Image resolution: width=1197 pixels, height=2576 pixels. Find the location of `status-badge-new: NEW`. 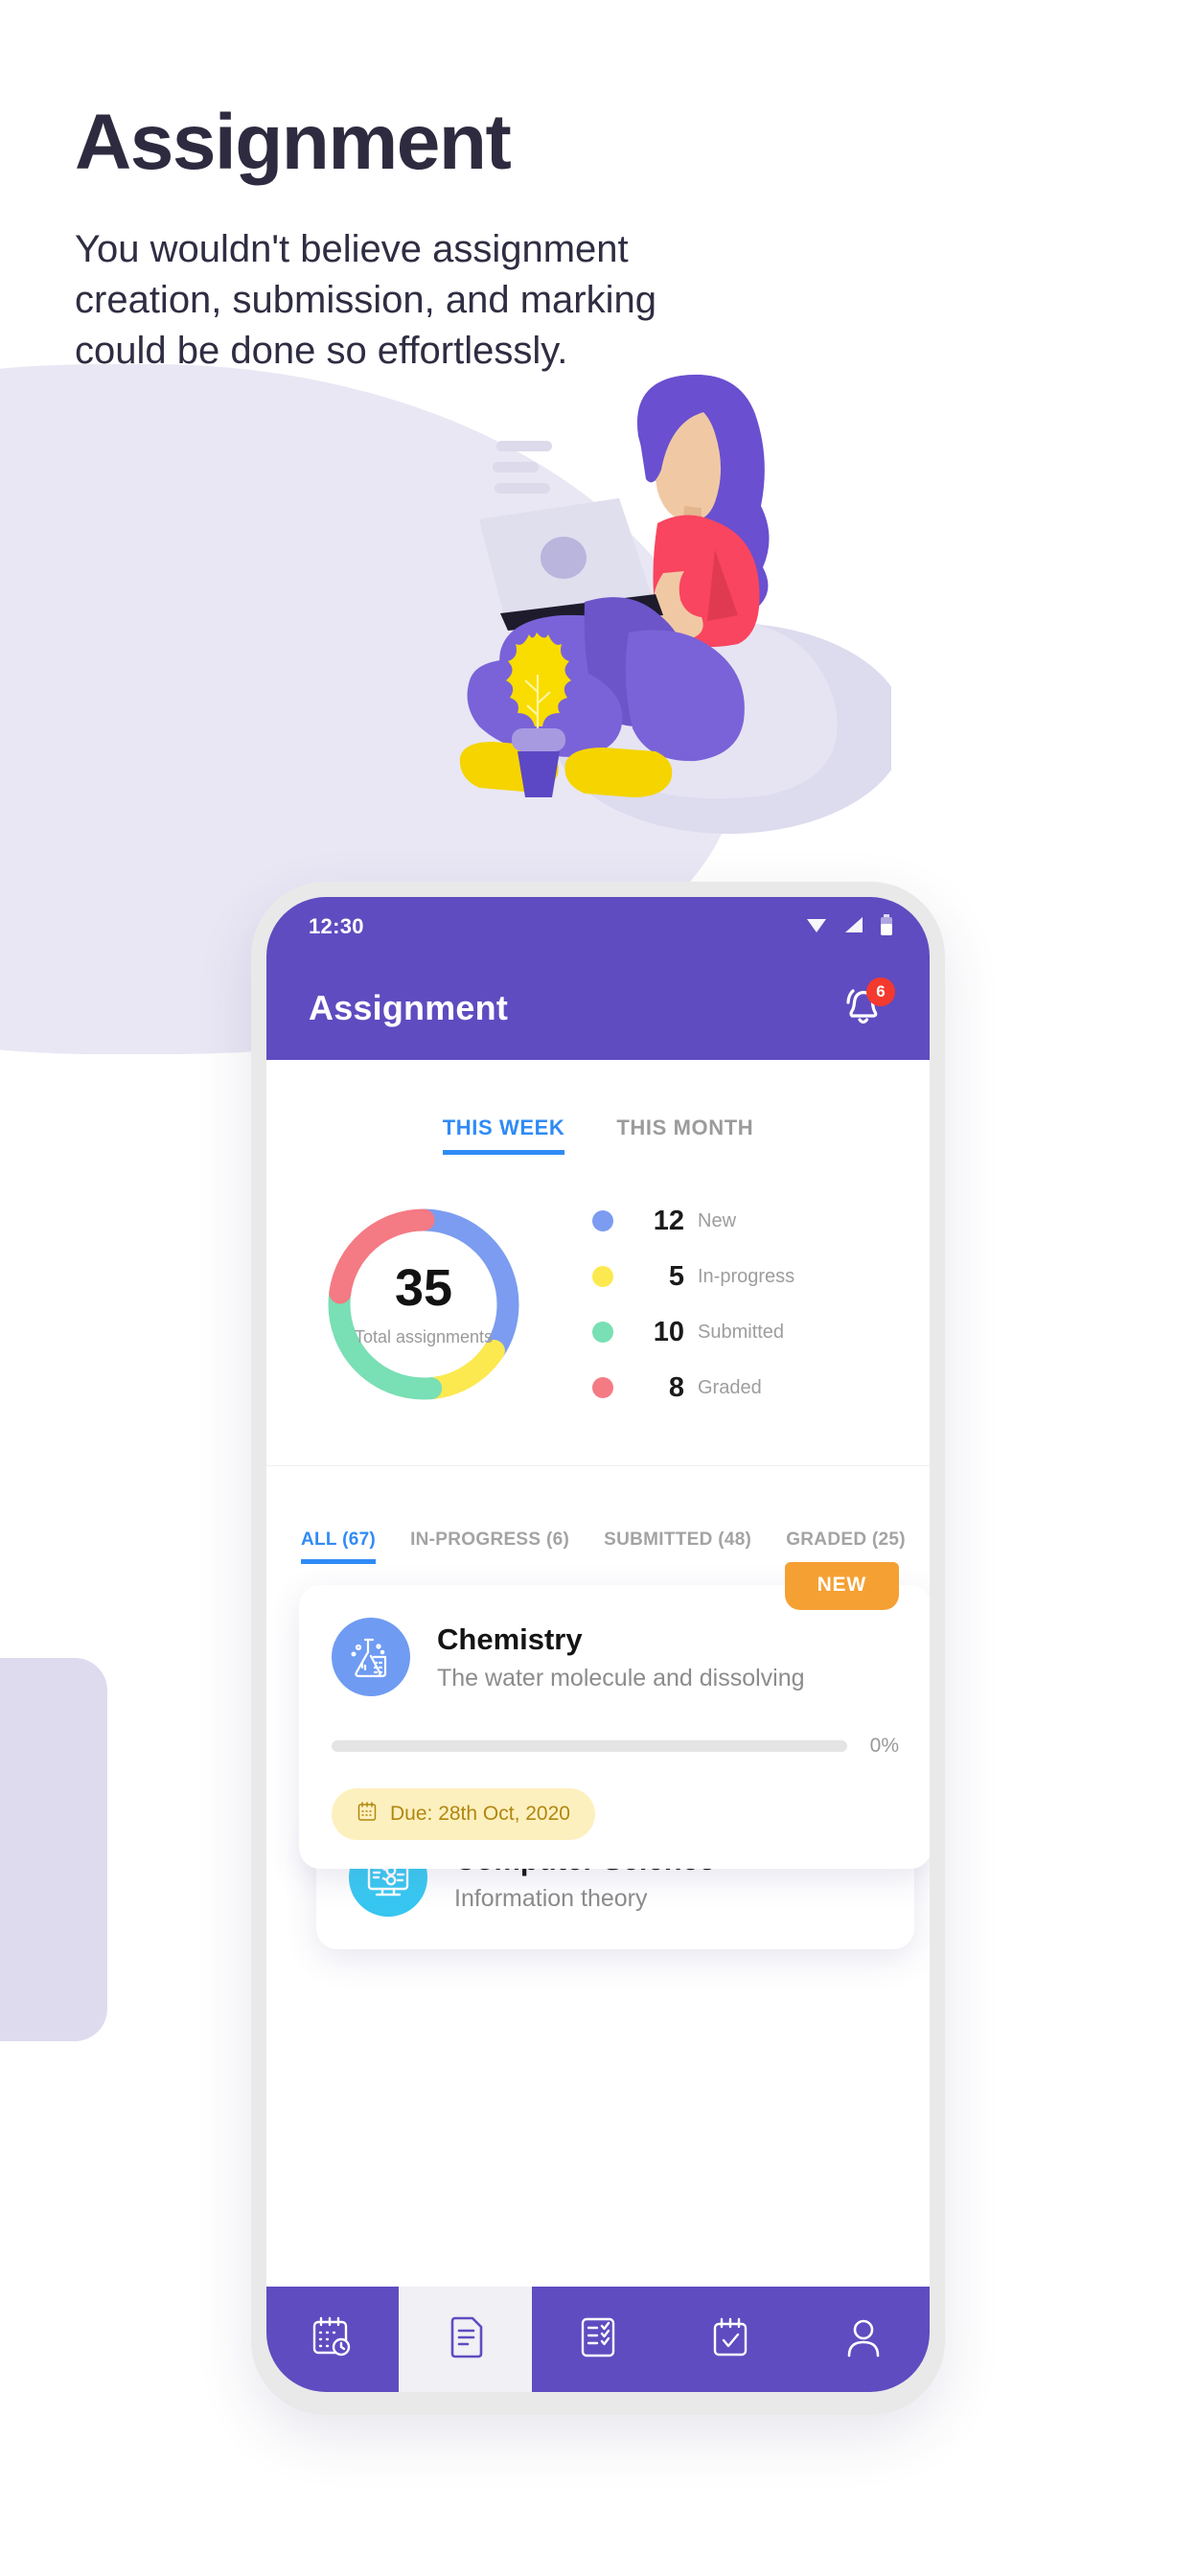

status-badge-new: NEW is located at coordinates (841, 1586).